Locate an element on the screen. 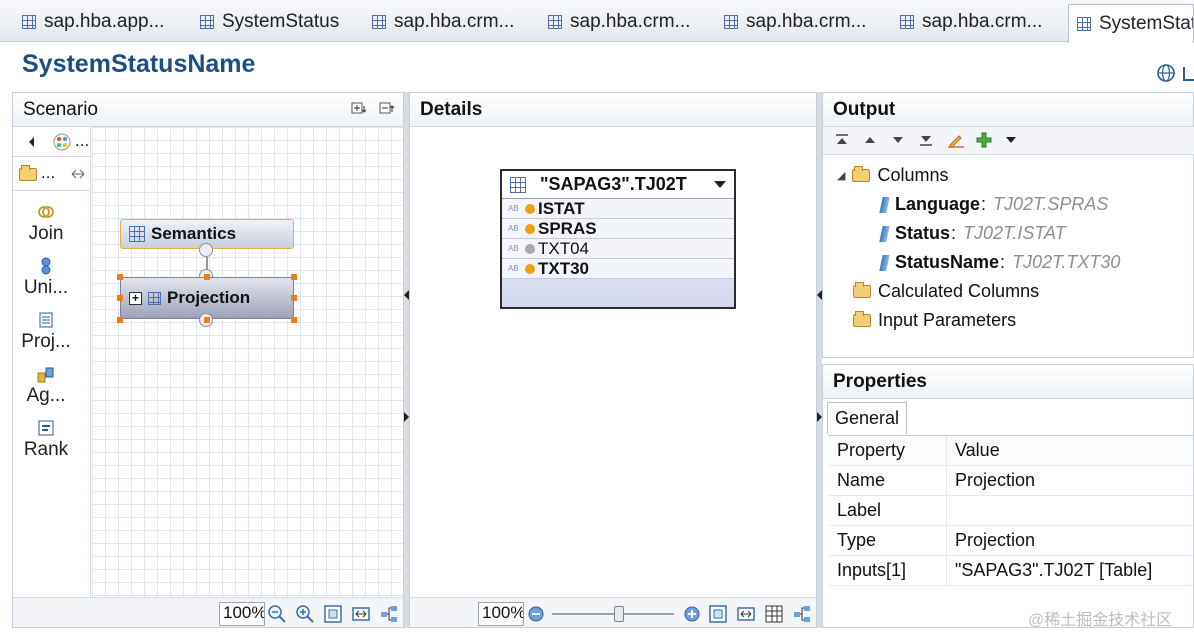  property-row: Name Projection is located at coordinates (1011, 481).